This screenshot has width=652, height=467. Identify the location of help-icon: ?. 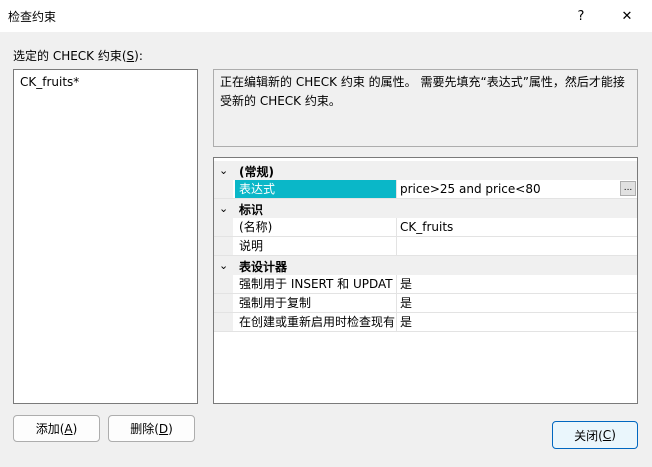
(581, 16).